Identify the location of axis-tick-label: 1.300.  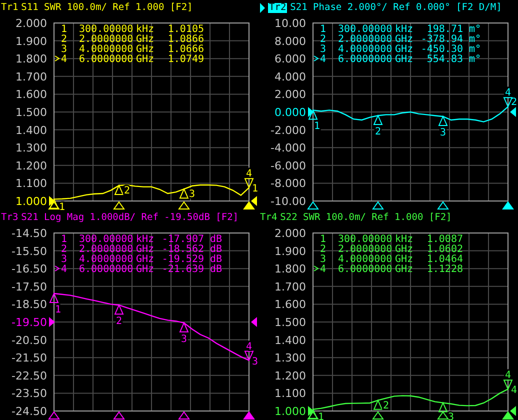
(290, 358).